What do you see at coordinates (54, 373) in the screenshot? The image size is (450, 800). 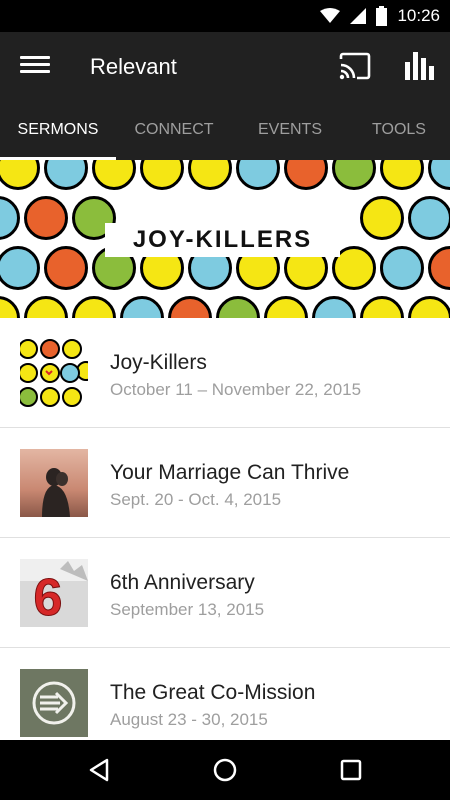 I see `joy-killers-thumbnail` at bounding box center [54, 373].